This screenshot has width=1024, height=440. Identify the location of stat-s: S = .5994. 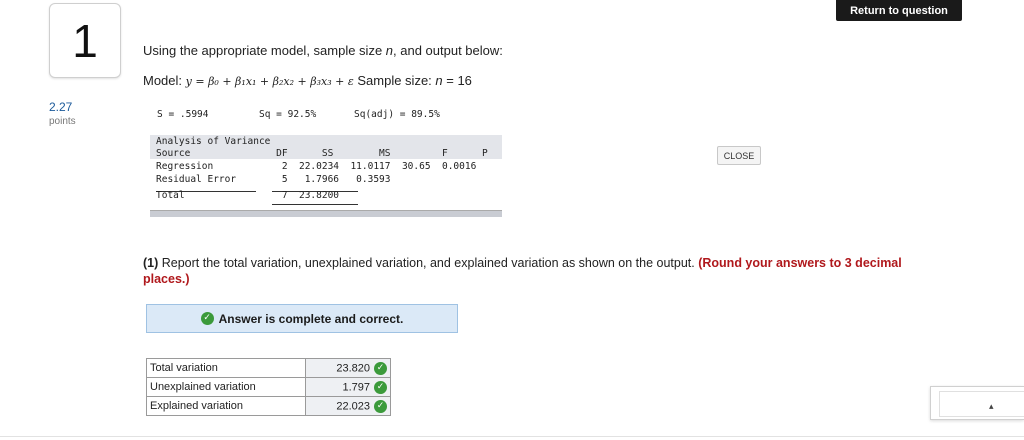
(183, 114).